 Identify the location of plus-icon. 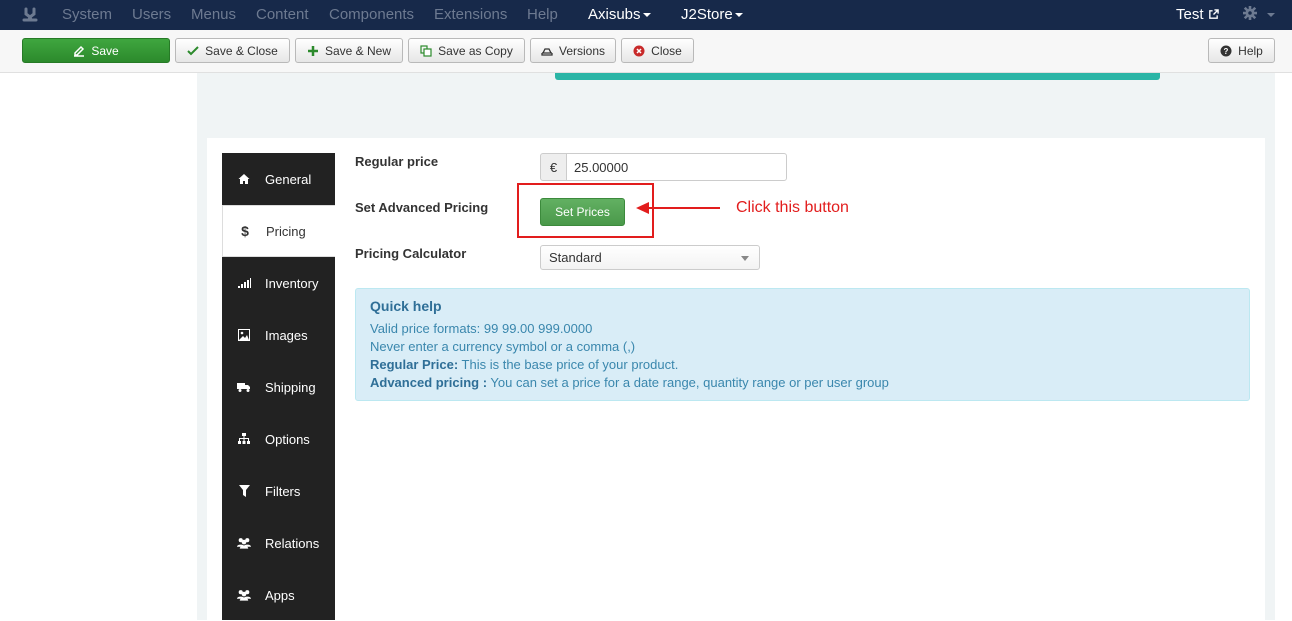
(312, 50).